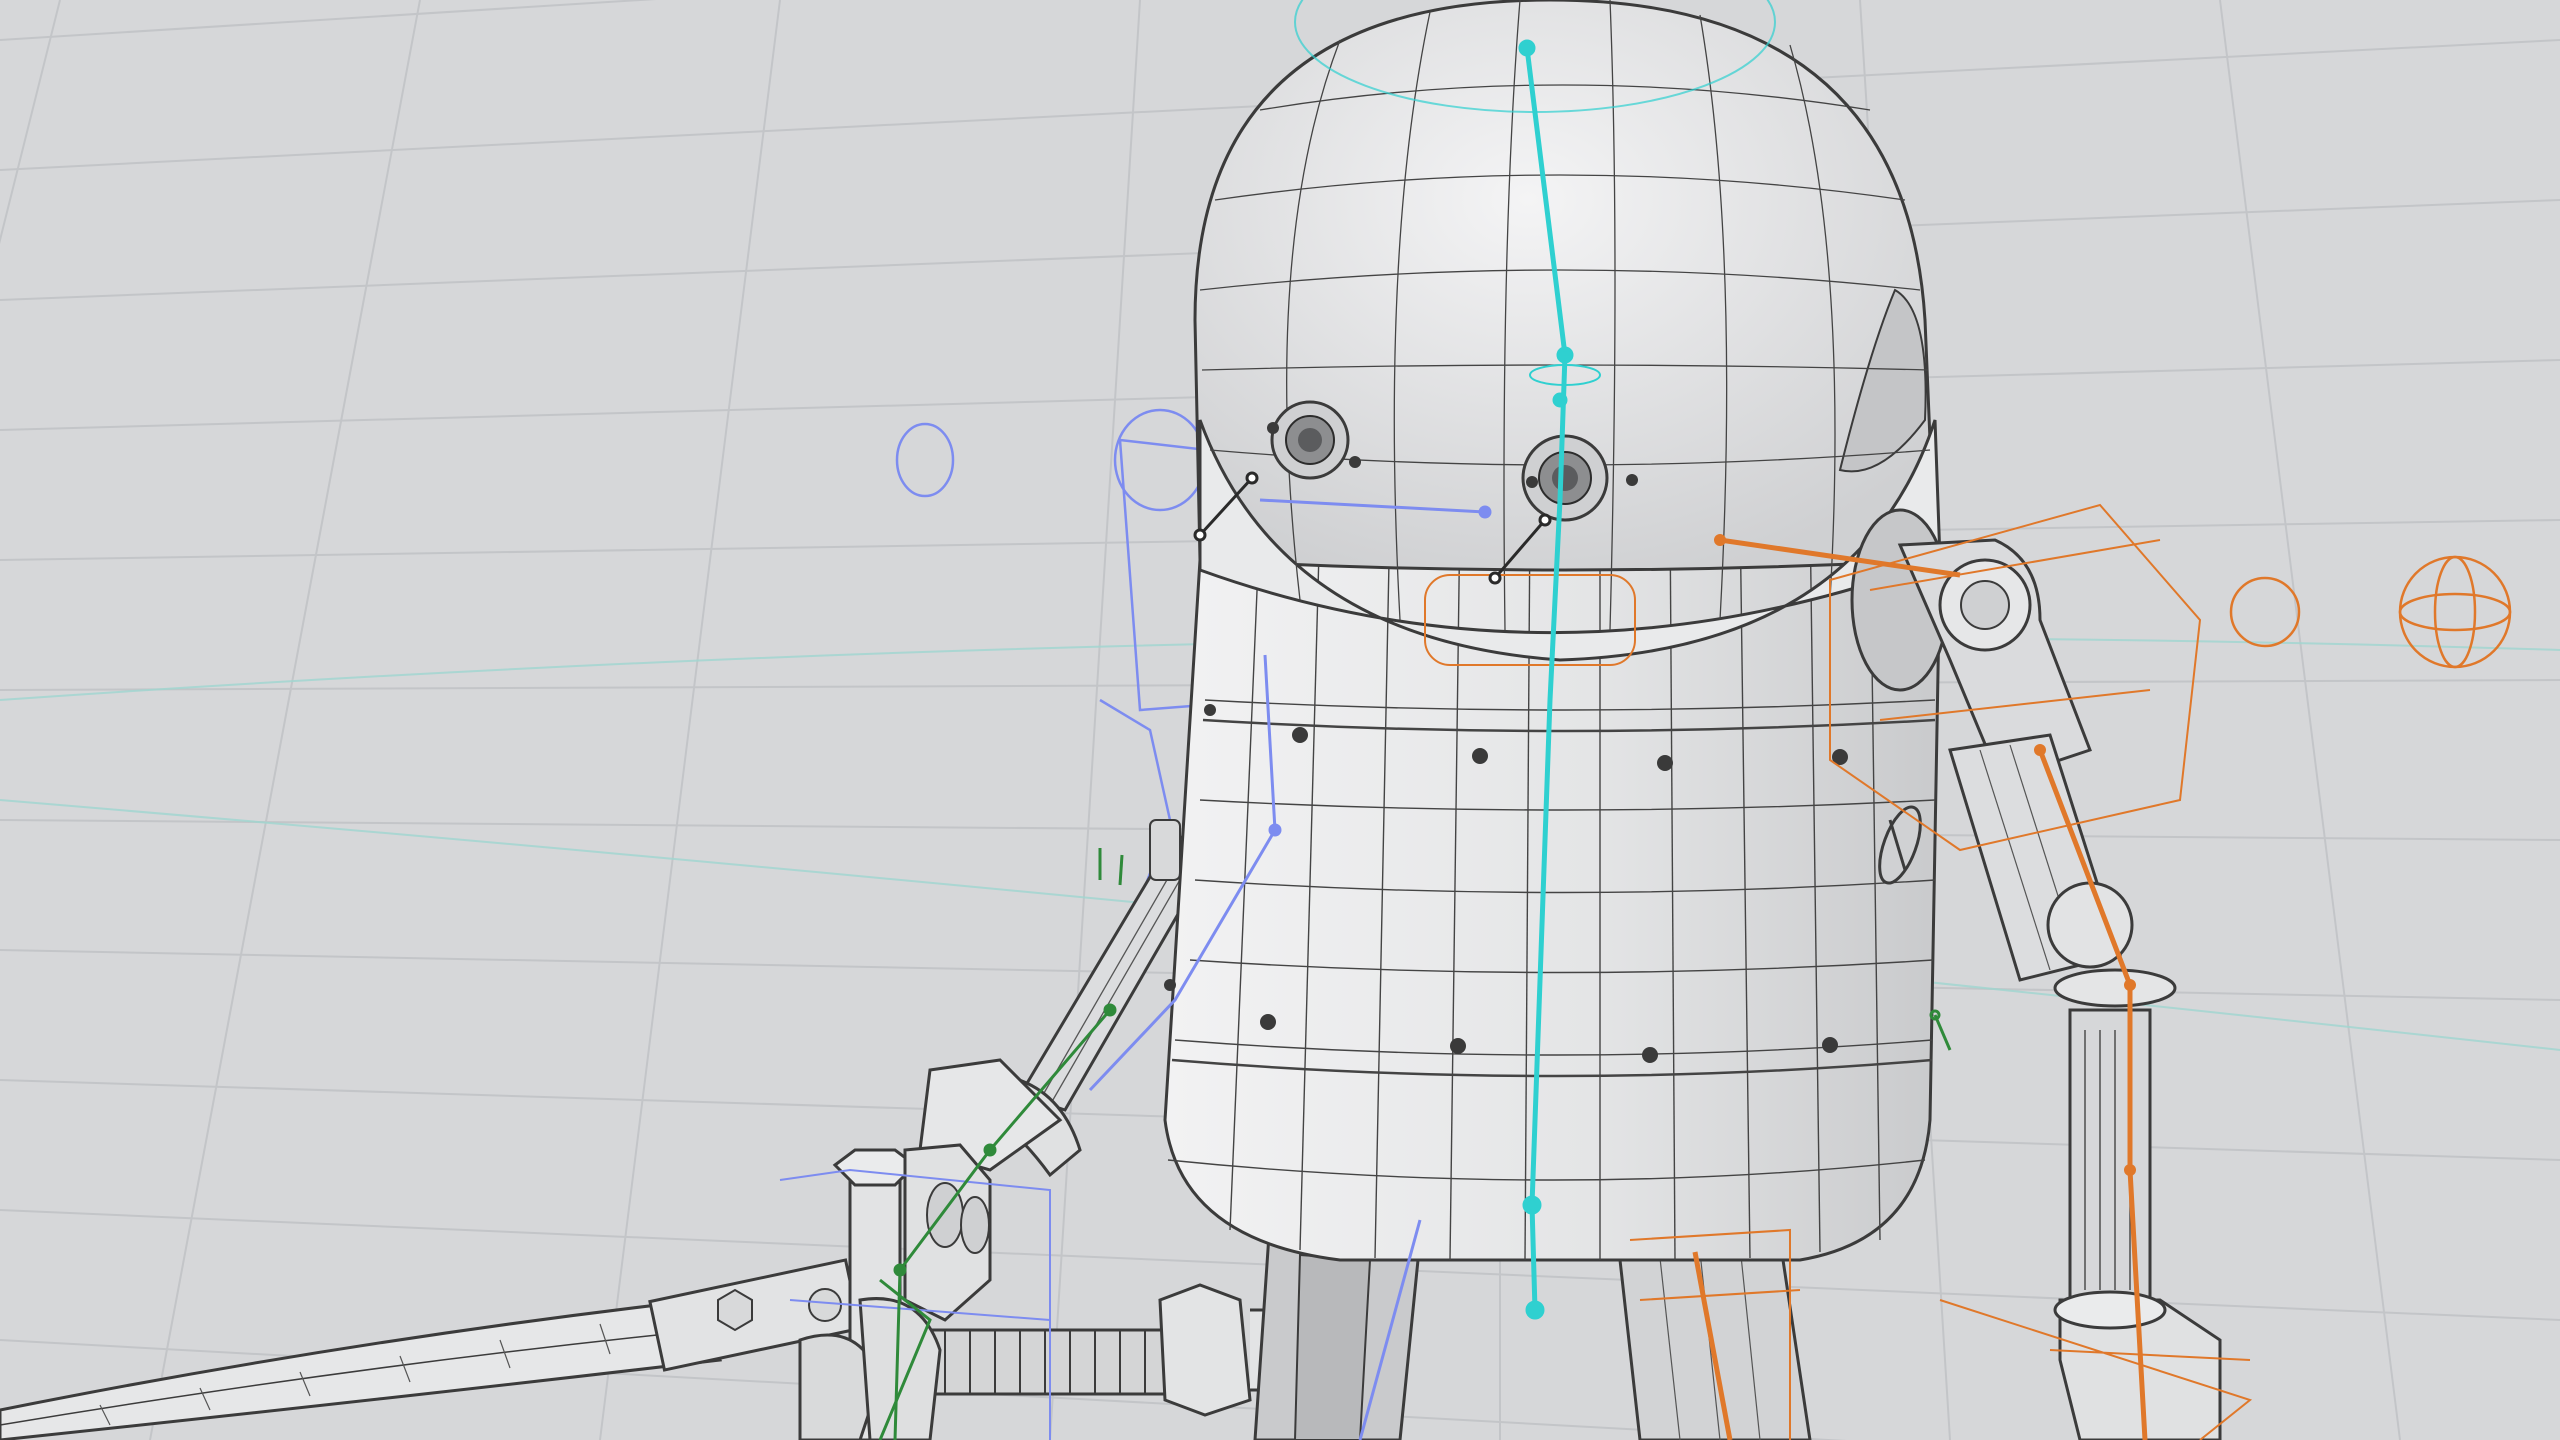 This screenshot has width=2560, height=1440. Describe the element at coordinates (431, 1349) in the screenshot. I see `sword` at that location.